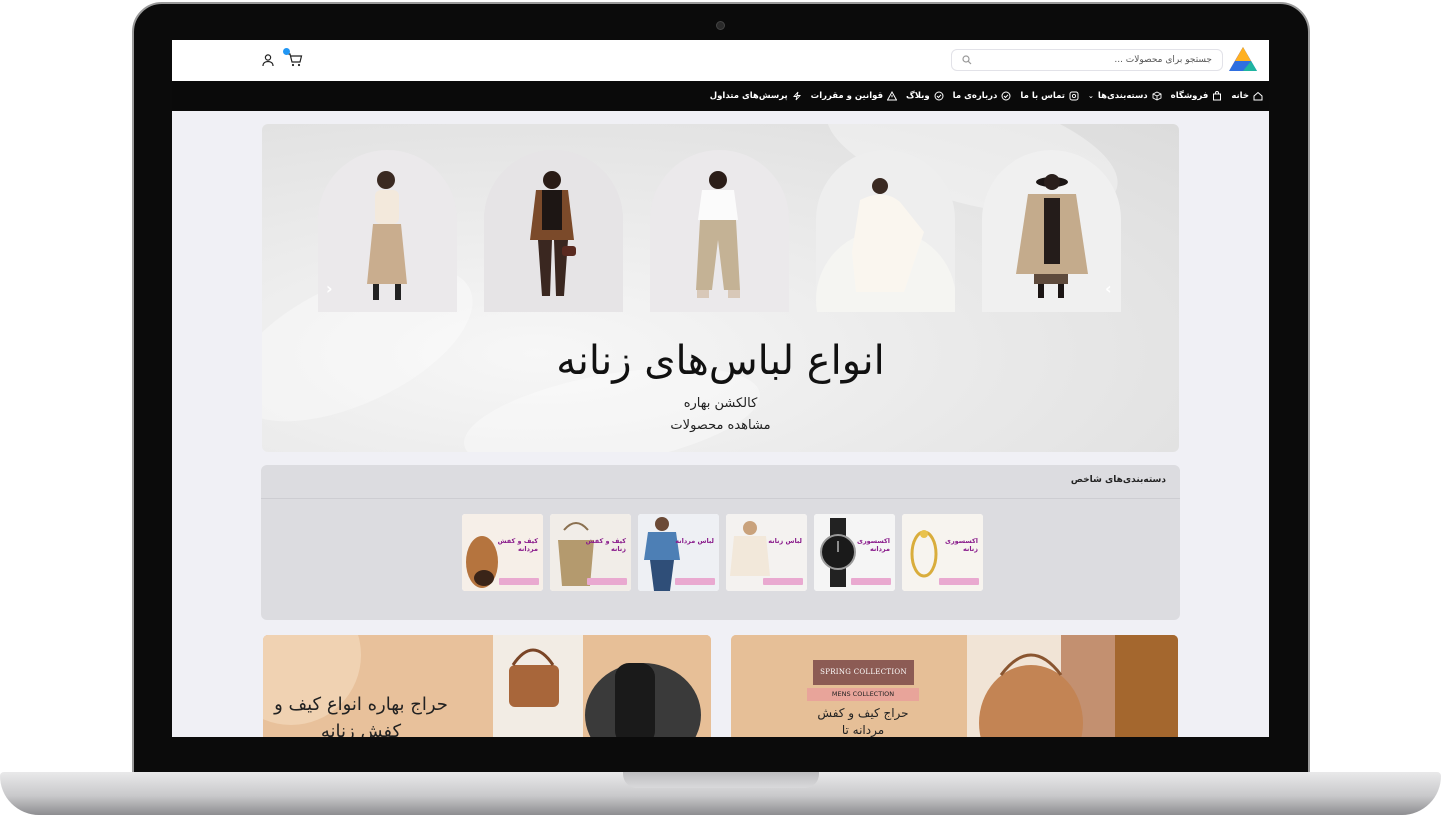 The image size is (1441, 815). Describe the element at coordinates (517, 545) in the screenshot. I see `category-label: کیف و کفش مردانه` at that location.